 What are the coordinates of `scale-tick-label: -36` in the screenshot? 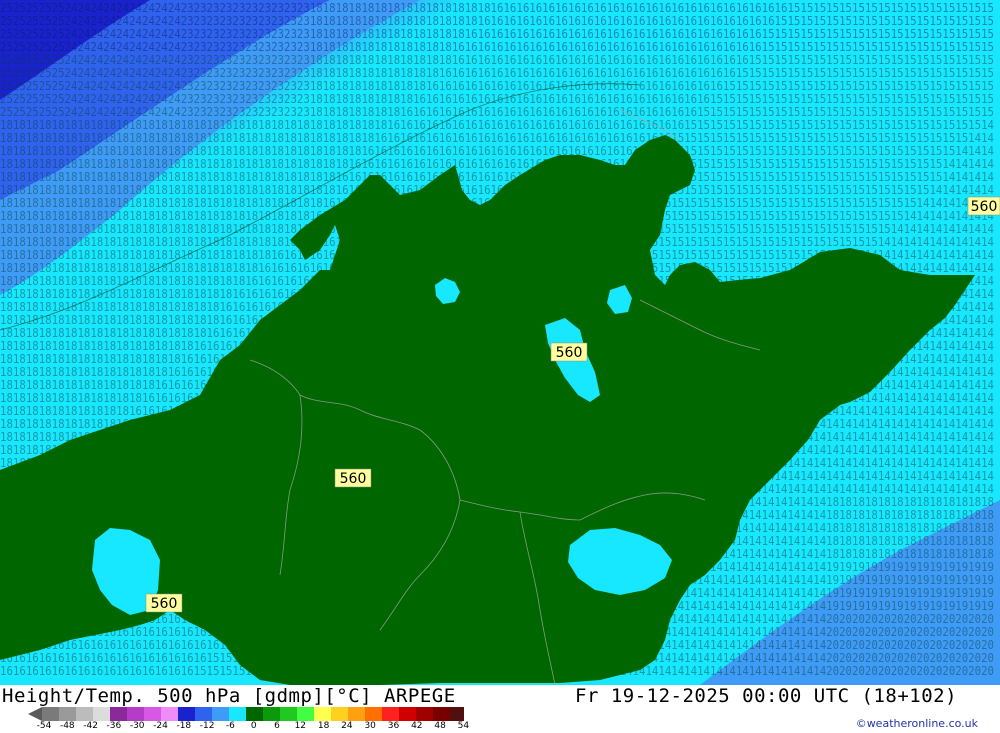 It's located at (114, 726).